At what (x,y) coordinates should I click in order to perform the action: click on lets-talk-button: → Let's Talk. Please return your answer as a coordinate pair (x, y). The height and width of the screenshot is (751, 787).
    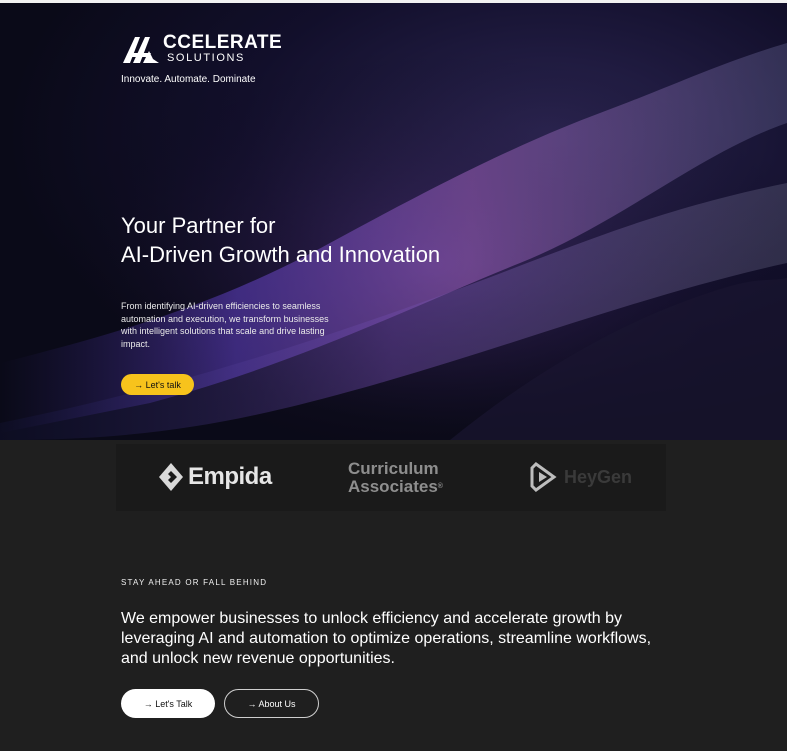
    Looking at the image, I should click on (168, 703).